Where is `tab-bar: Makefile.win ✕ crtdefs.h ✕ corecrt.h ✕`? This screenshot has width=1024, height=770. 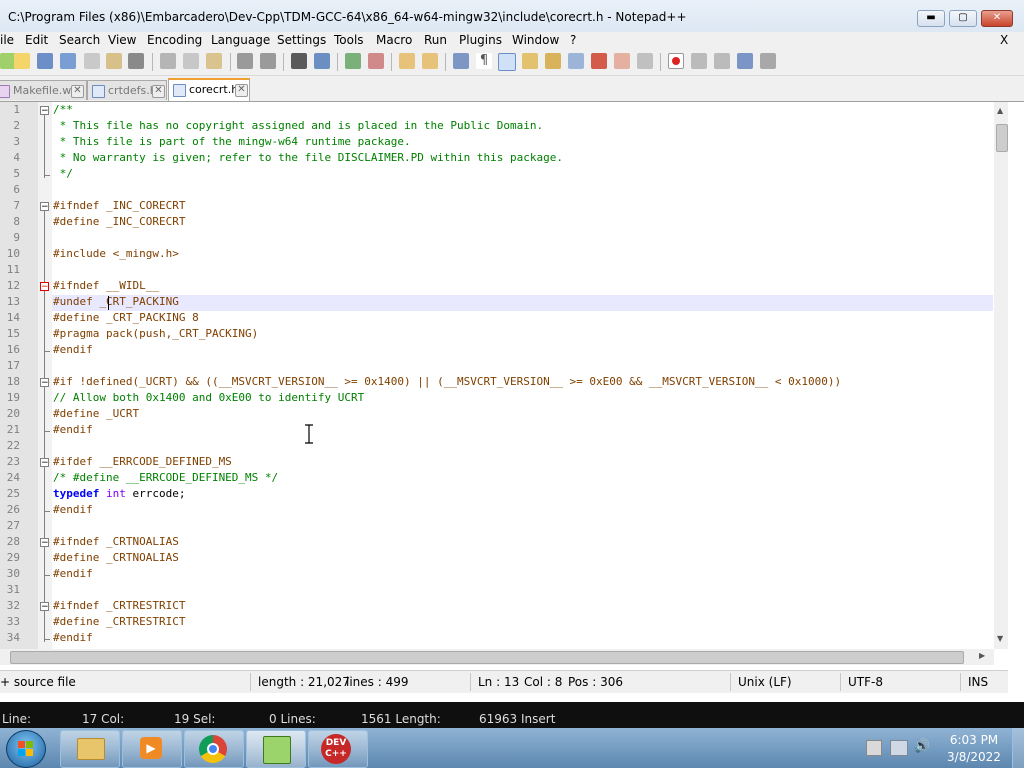 tab-bar: Makefile.win ✕ crtdefs.h ✕ corecrt.h ✕ is located at coordinates (512, 89).